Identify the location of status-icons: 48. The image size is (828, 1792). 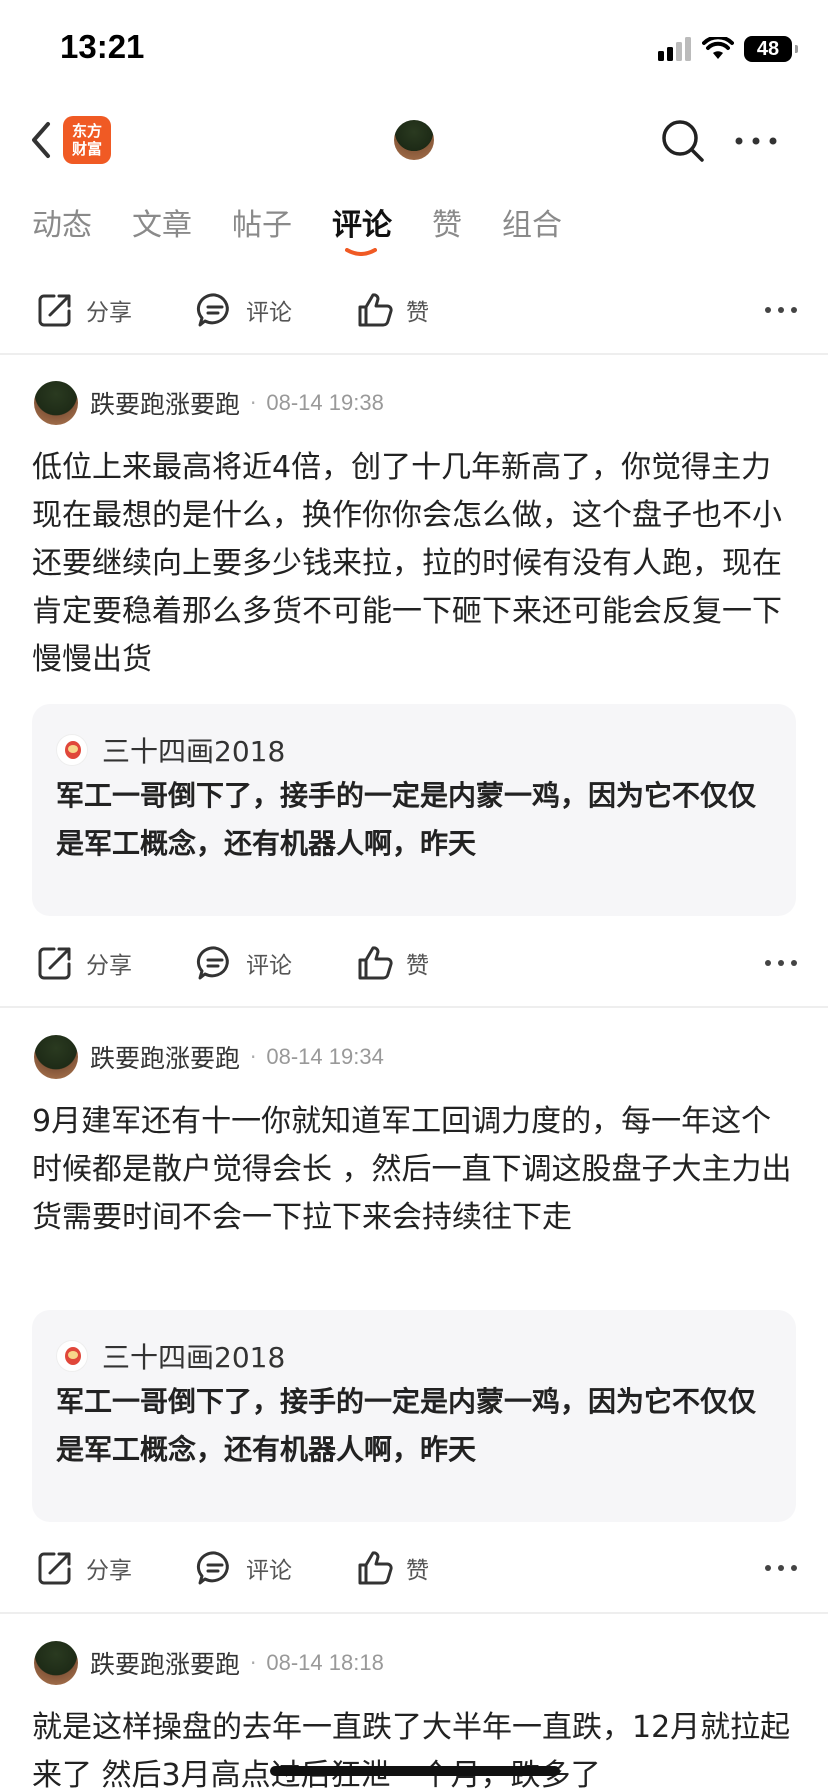
(728, 49).